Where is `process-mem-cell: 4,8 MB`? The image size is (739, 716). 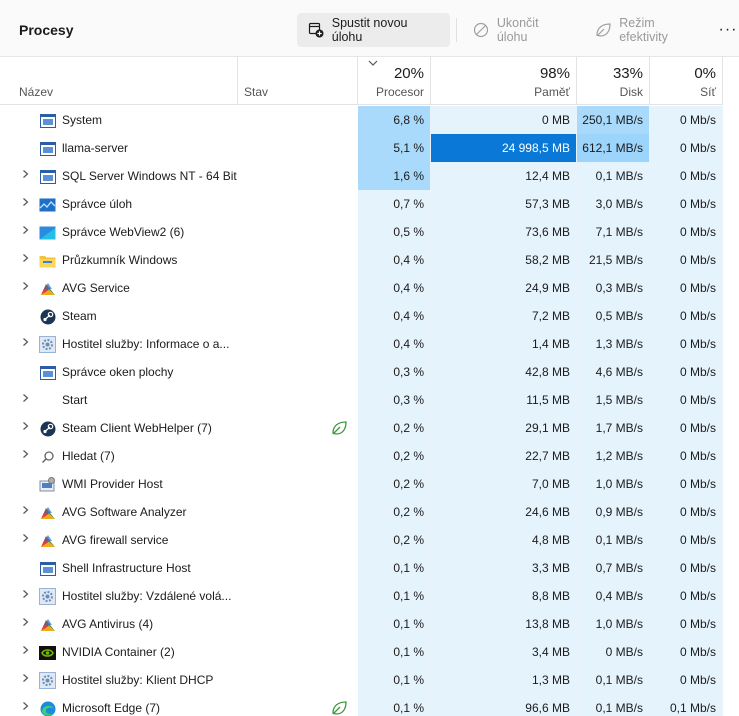
process-mem-cell: 4,8 MB is located at coordinates (504, 540).